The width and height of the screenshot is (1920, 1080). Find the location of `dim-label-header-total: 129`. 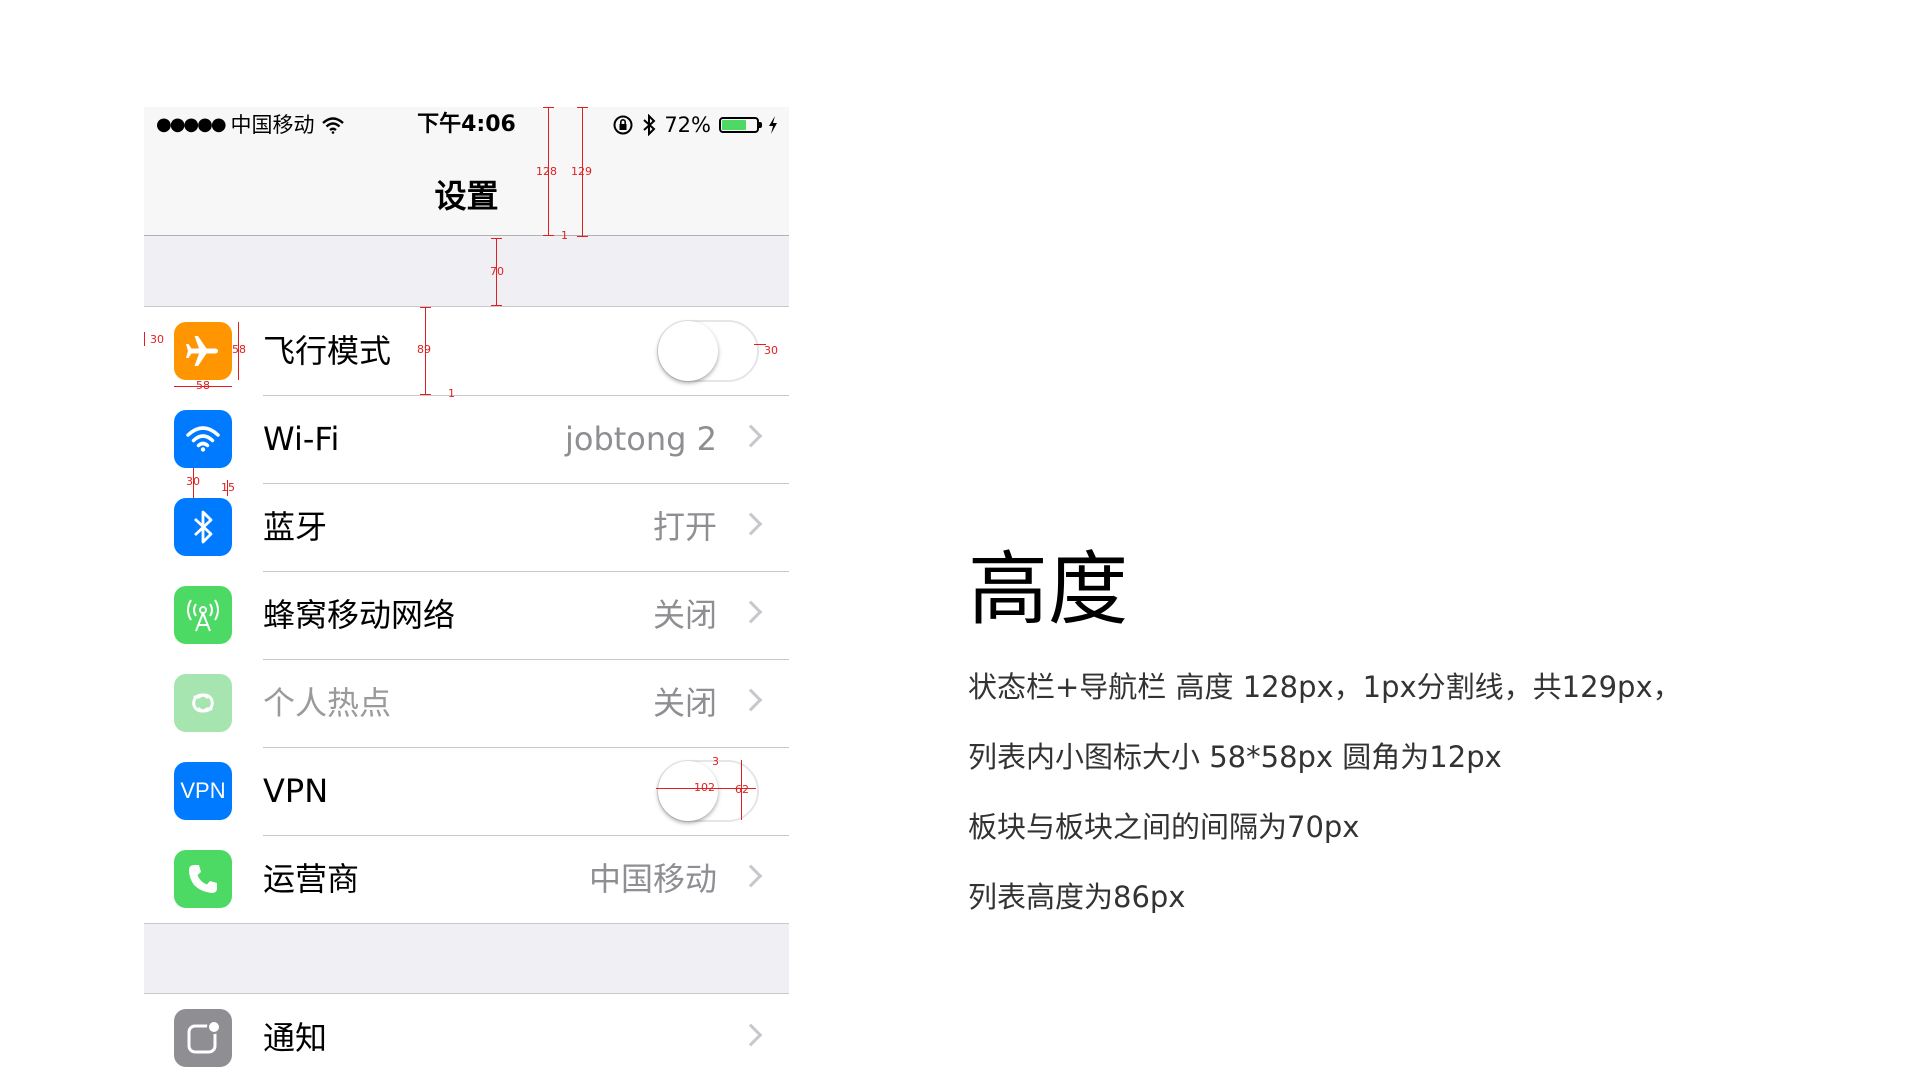

dim-label-header-total: 129 is located at coordinates (581, 171).